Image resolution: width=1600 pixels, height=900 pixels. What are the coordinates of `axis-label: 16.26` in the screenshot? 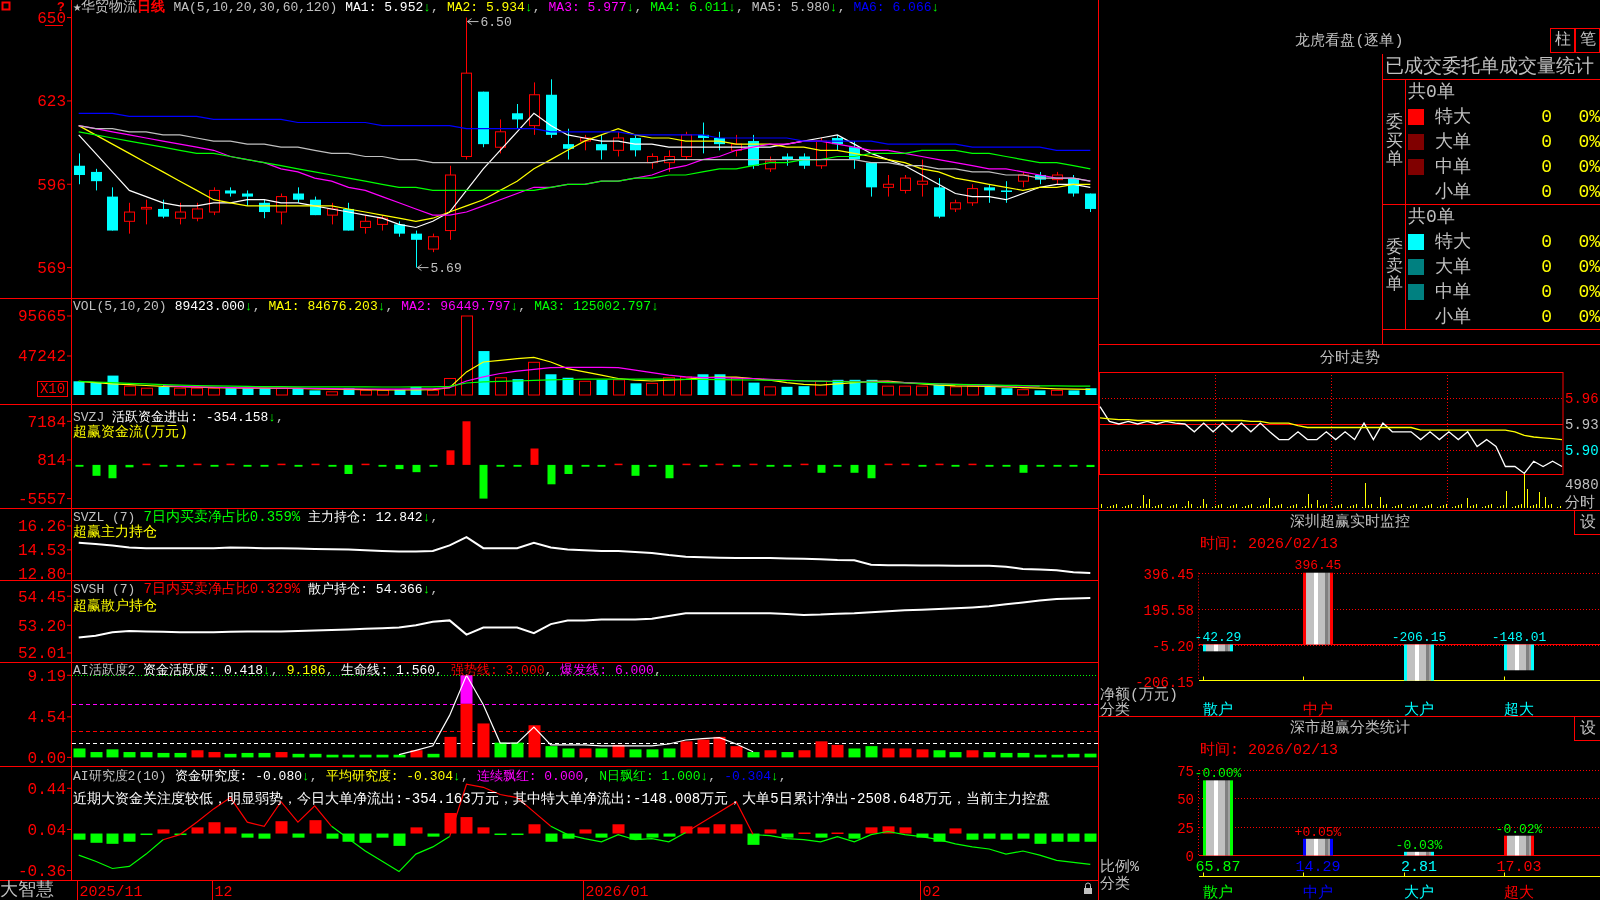 It's located at (42, 527).